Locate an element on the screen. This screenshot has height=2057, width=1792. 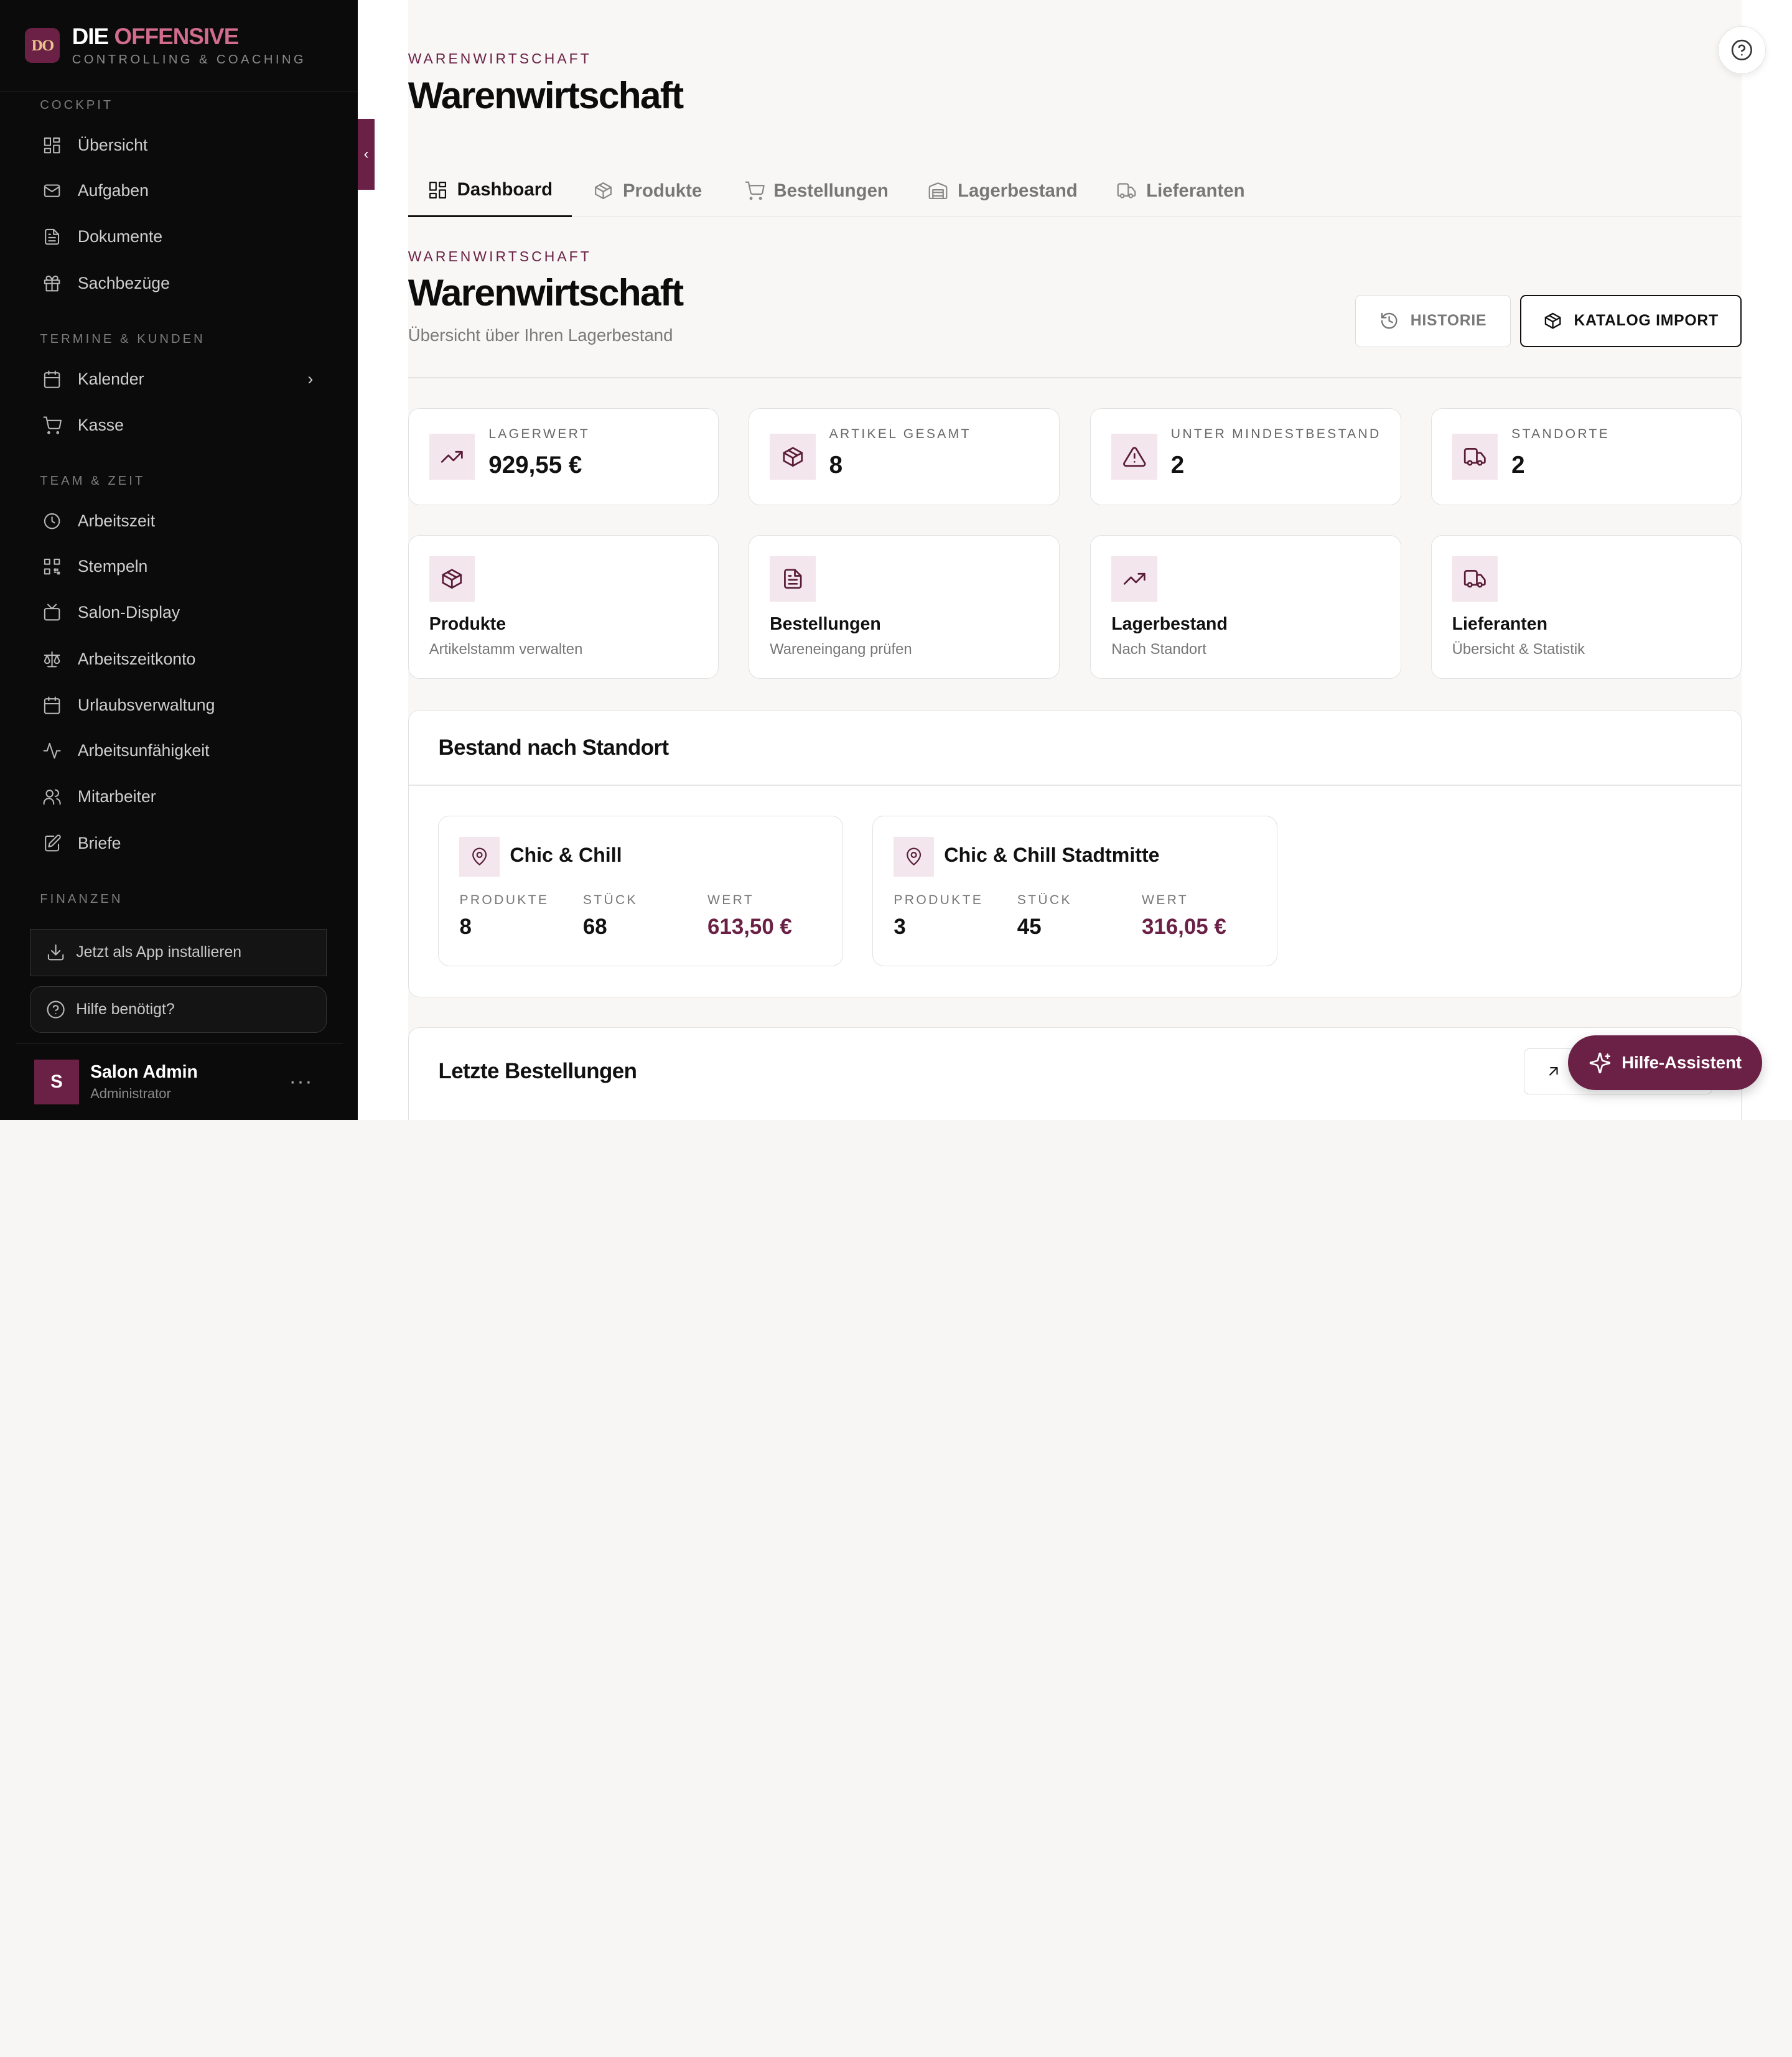
header-kicker: WARENWIRTSCHAFT is located at coordinates (500, 58).